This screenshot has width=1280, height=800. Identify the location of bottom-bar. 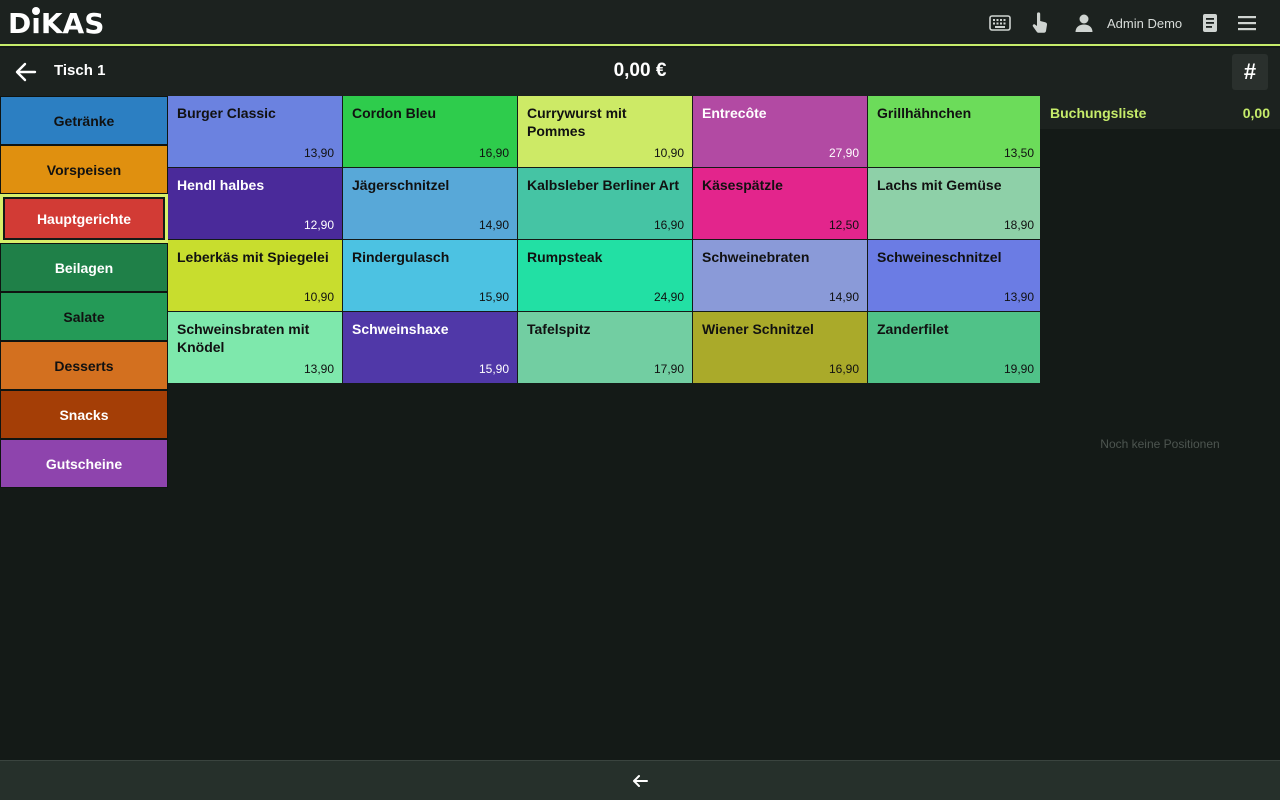
(640, 780).